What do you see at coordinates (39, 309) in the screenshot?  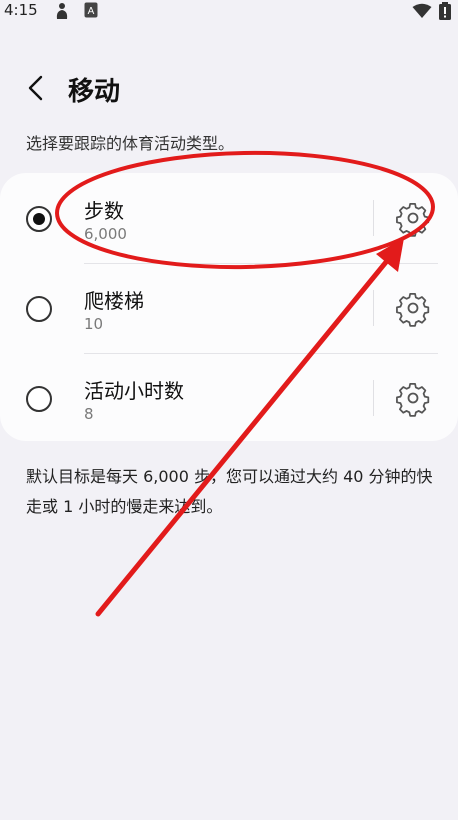 I see `radio-button-floors` at bounding box center [39, 309].